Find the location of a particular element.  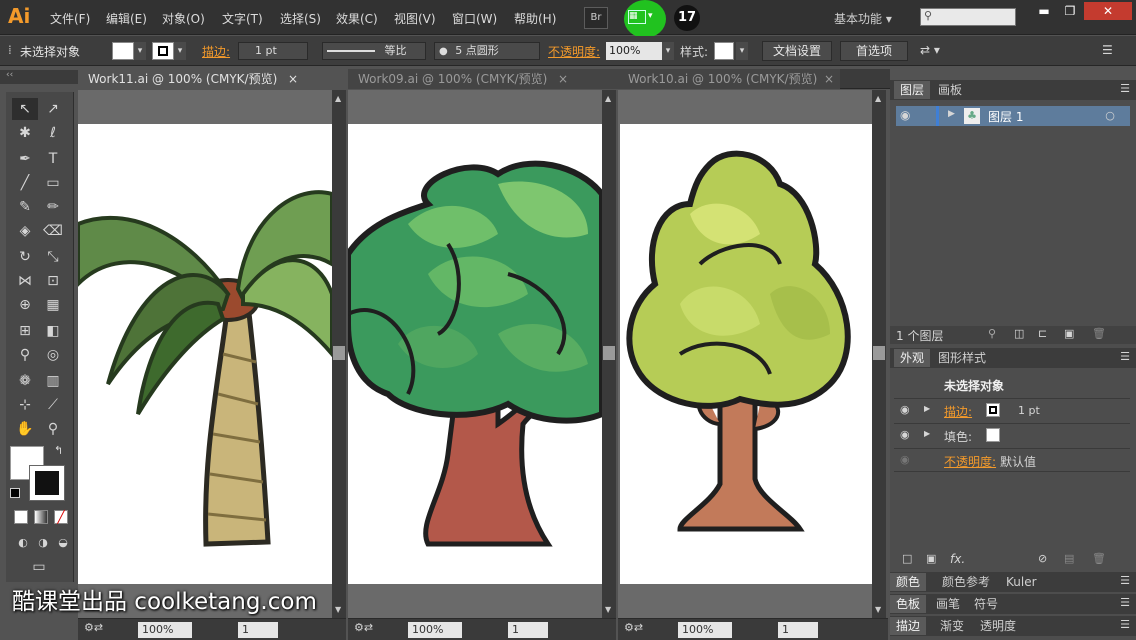

blend-tool-icon: ◎ is located at coordinates (53, 355).